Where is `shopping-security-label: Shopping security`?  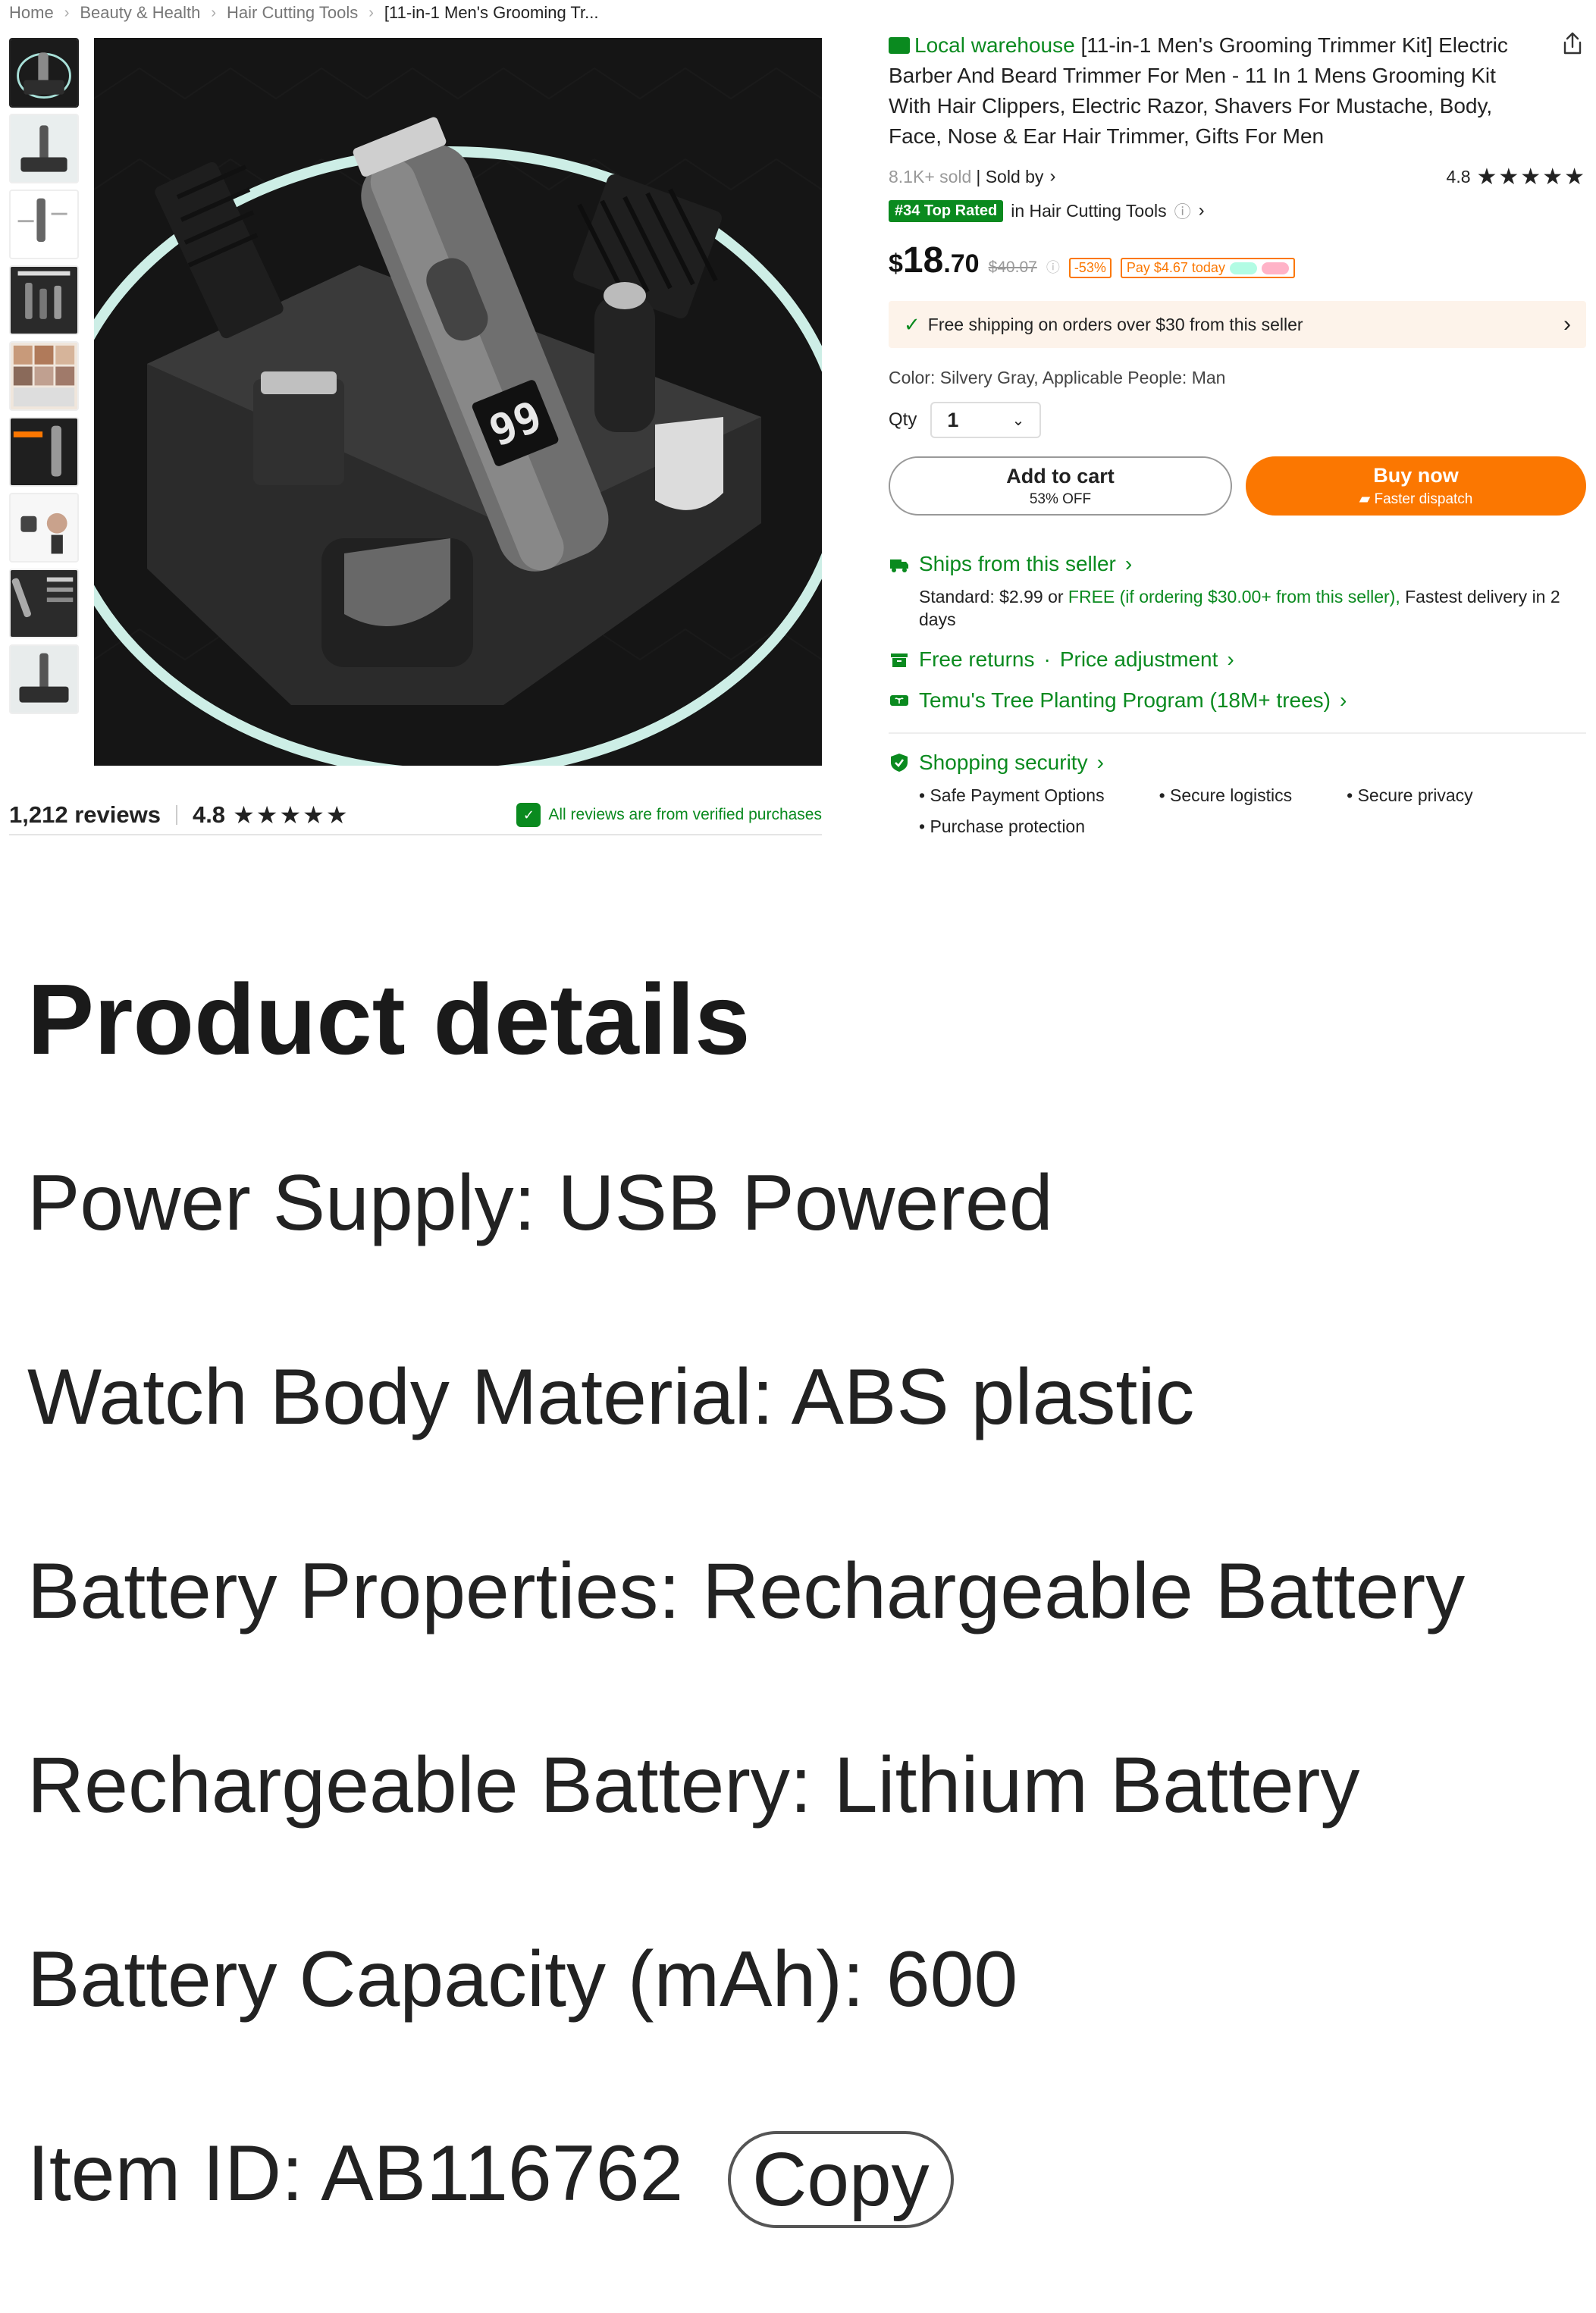
shopping-security-label: Shopping security is located at coordinates (1004, 763).